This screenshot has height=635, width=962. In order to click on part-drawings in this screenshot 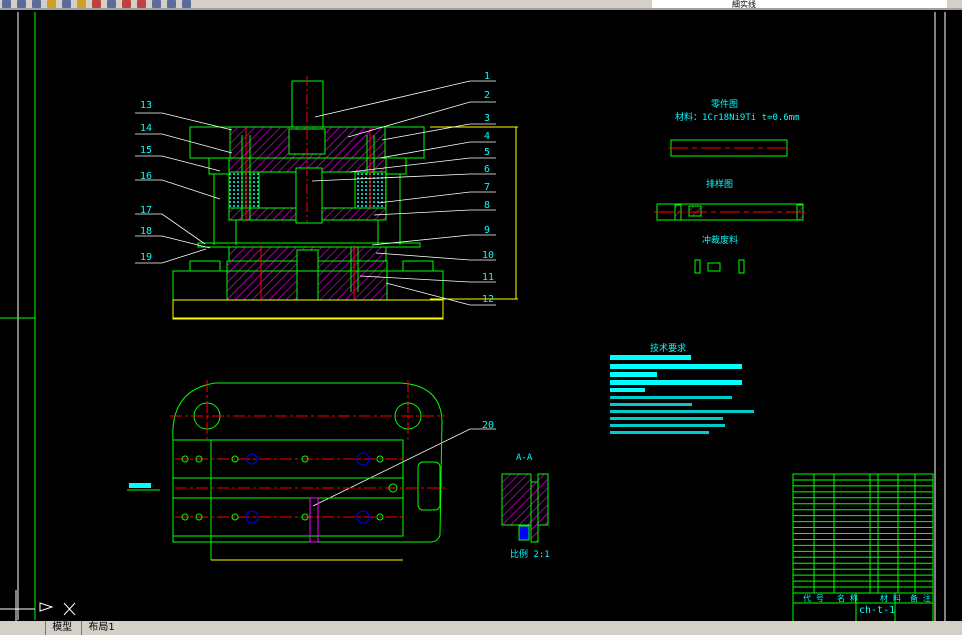, I will do `click(729, 206)`.